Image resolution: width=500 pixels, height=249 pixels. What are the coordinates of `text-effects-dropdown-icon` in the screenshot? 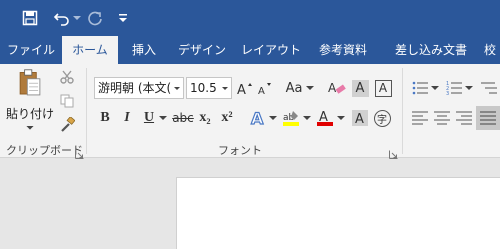 It's located at (273, 118).